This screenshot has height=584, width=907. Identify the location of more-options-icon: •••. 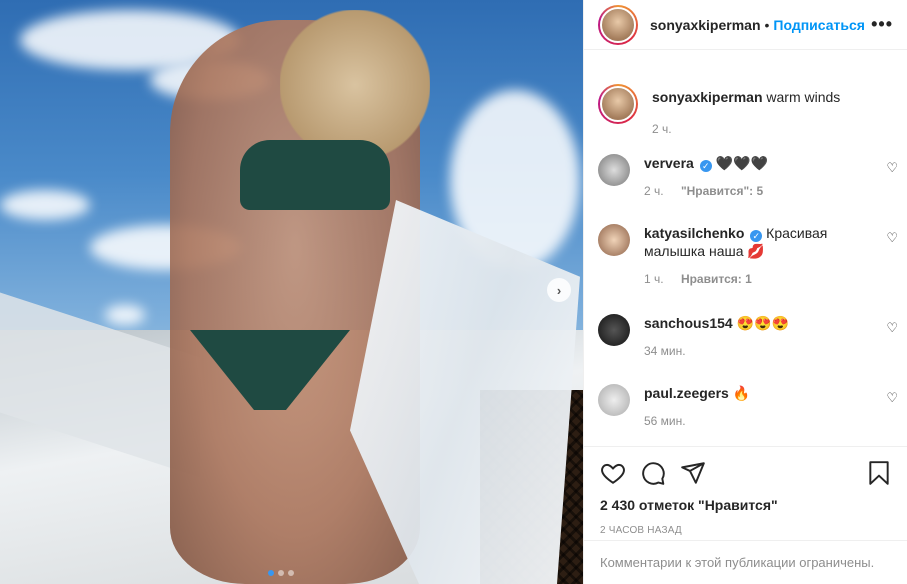
(882, 24).